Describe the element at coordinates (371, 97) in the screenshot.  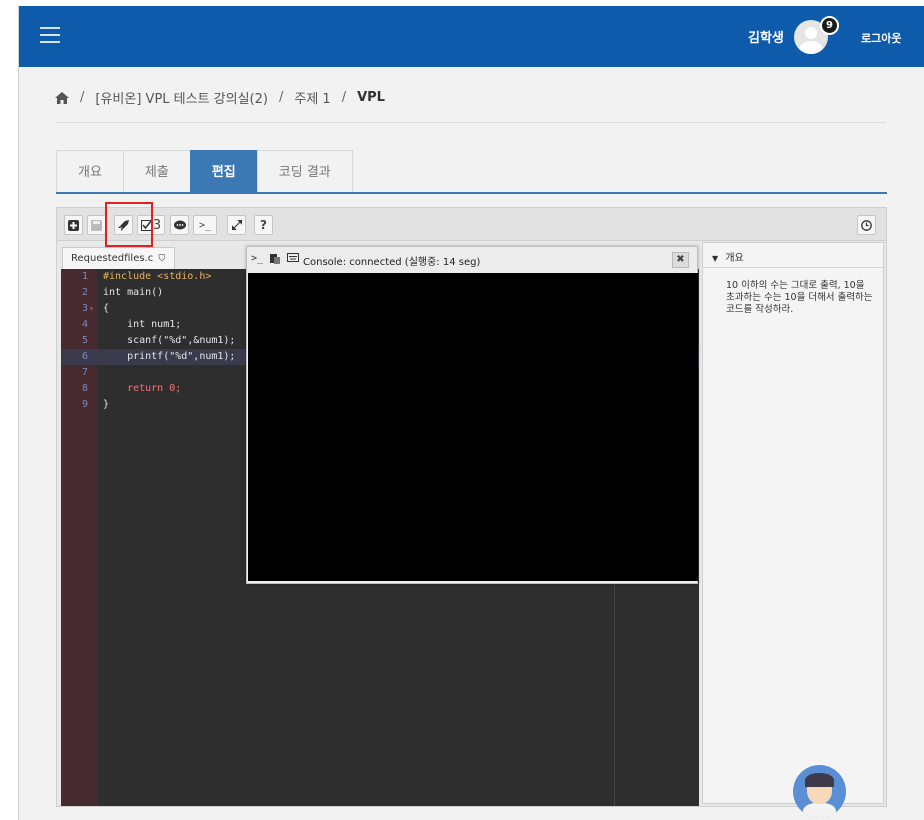
I see `breadcrumb-current: VPL` at that location.